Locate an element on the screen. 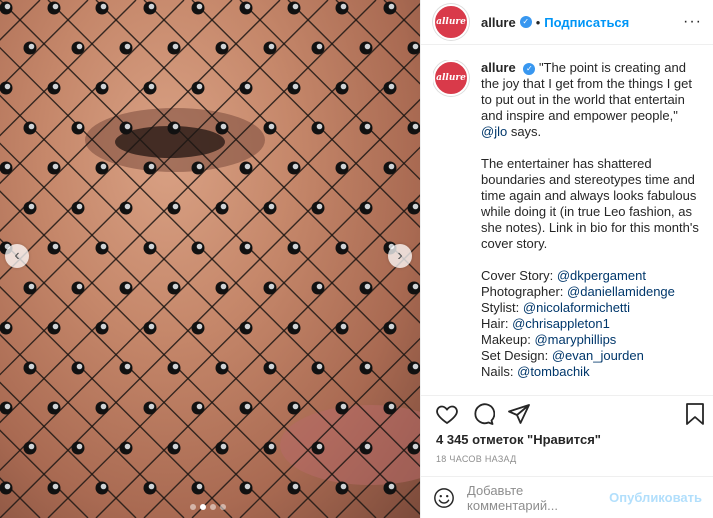  credit-line: Stylist: @nicolaformichetti is located at coordinates (592, 308).